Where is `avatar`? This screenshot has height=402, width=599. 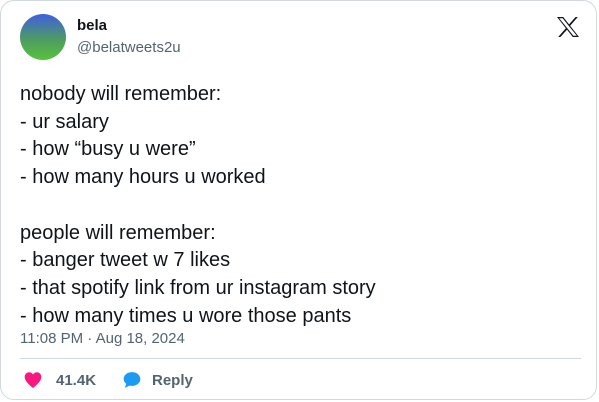
avatar is located at coordinates (43, 37).